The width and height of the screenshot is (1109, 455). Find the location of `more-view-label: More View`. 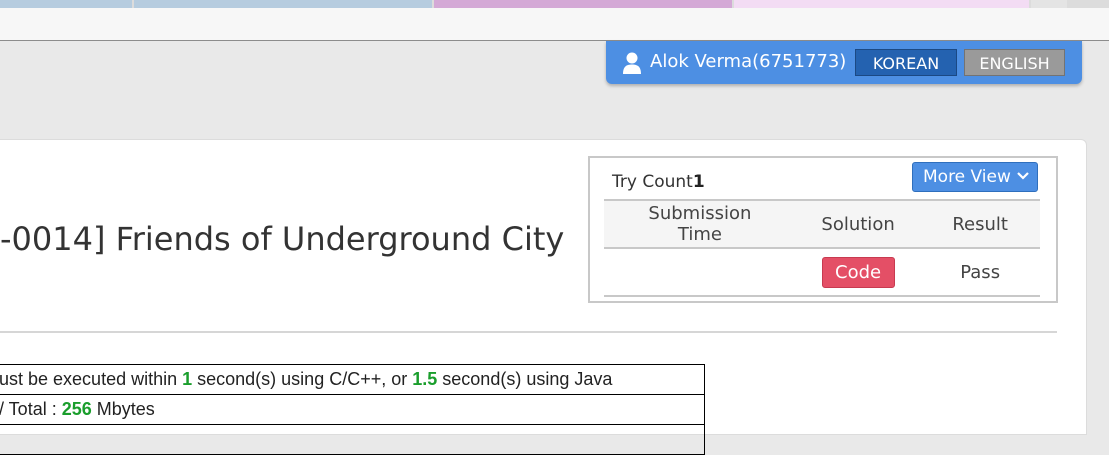

more-view-label: More View is located at coordinates (967, 177).